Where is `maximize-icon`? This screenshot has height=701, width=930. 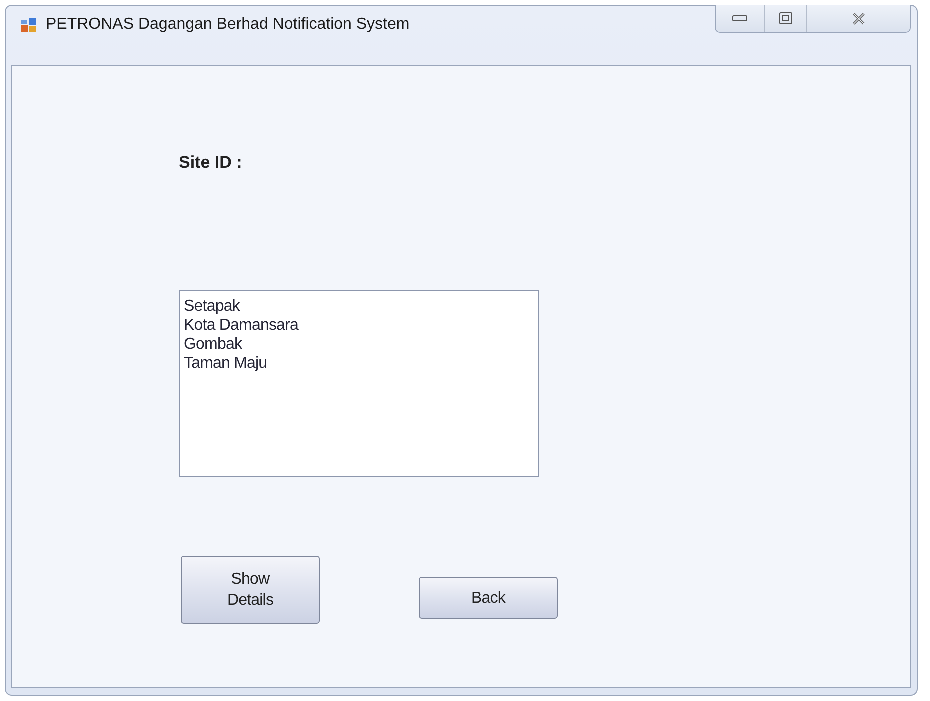 maximize-icon is located at coordinates (785, 18).